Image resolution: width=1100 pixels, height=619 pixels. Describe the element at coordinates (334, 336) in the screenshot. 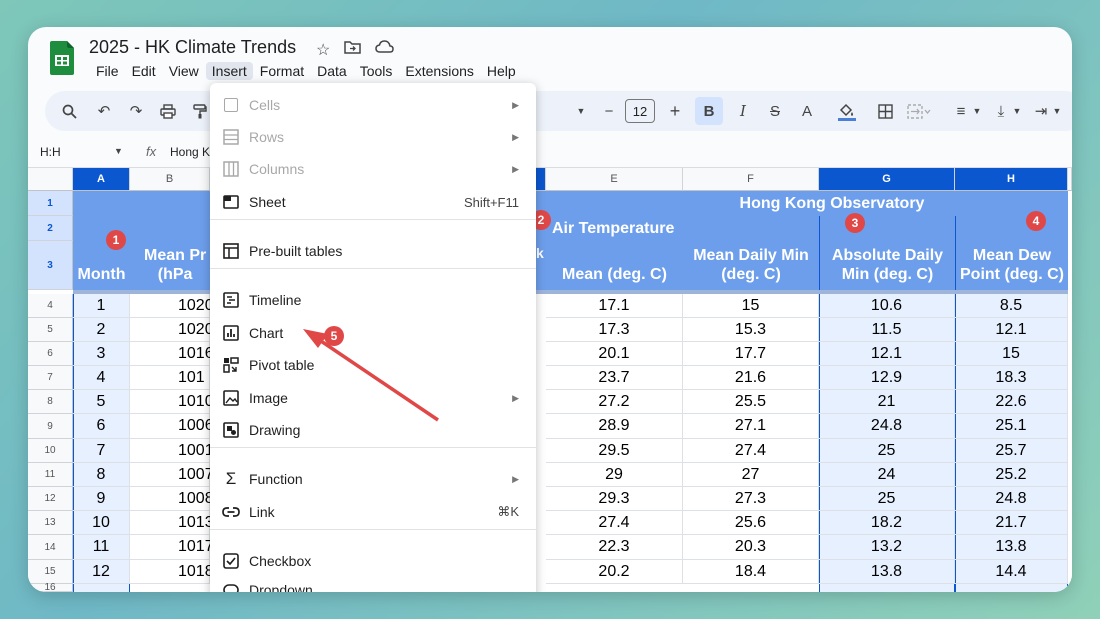

I see `step-badge-5: 5` at that location.